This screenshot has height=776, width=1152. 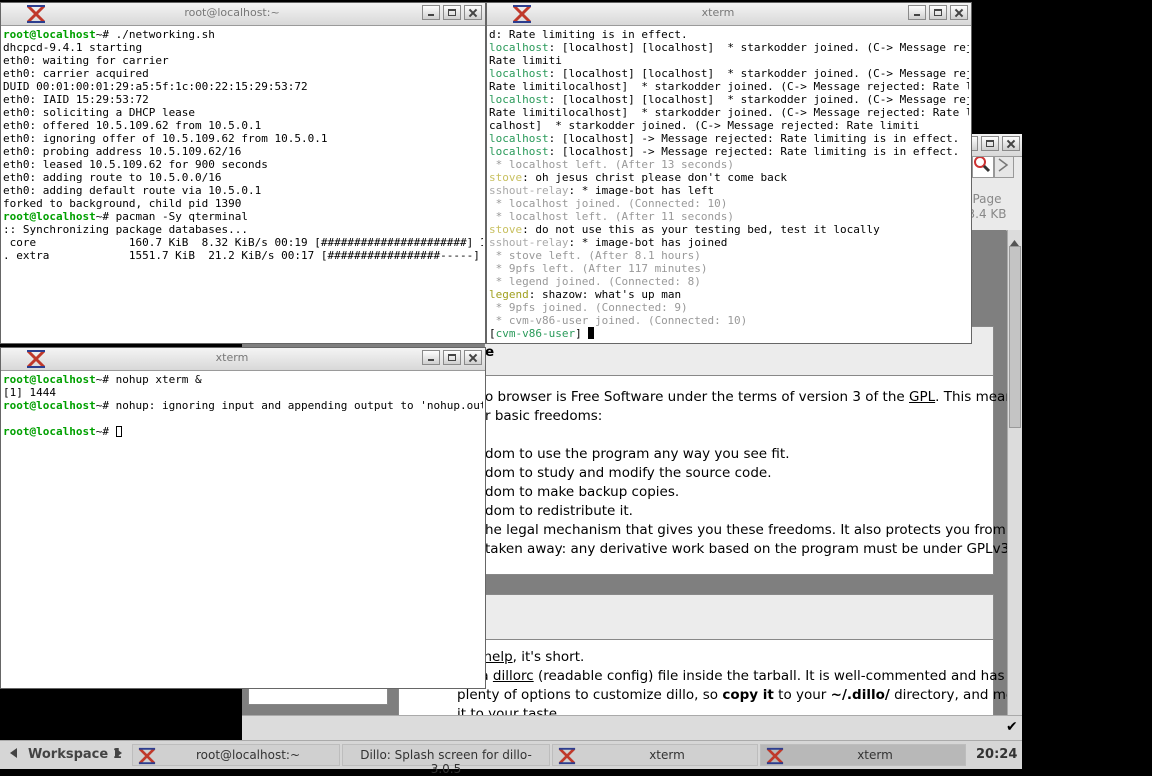 I want to click on terminal-line: eth0: adding route to 10.5.0.0/16, so click(x=243, y=177).